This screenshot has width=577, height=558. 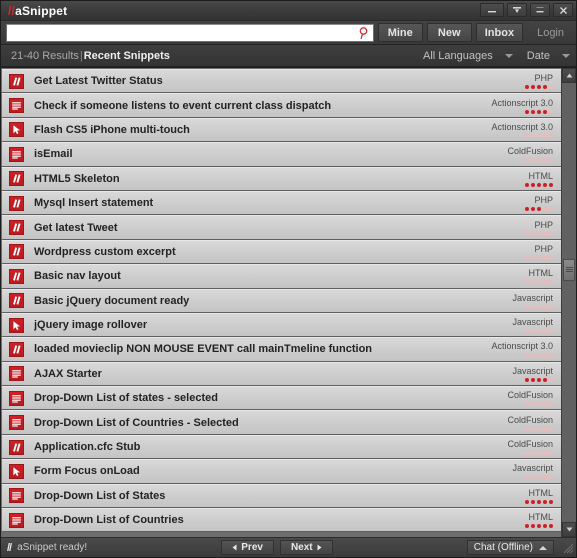 I want to click on snippet-row: Basic jQuery document ready Javascript, so click(x=281, y=300).